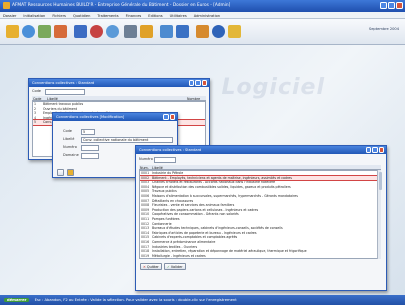  What do you see at coordinates (81, 16) in the screenshot?
I see `menu-quotidien: Quotidien` at bounding box center [81, 16].